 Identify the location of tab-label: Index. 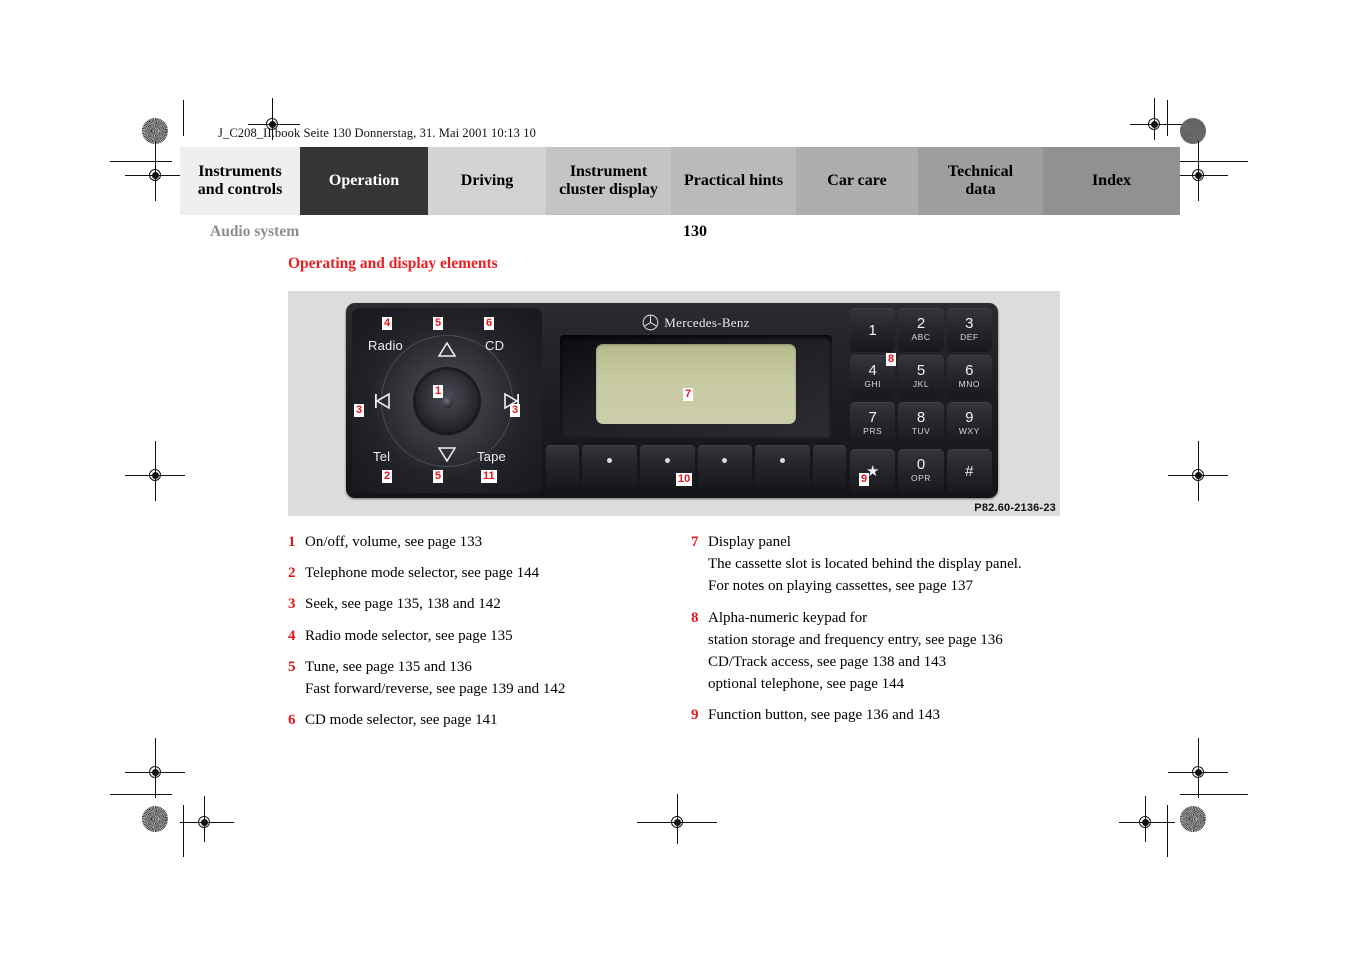
(1111, 181).